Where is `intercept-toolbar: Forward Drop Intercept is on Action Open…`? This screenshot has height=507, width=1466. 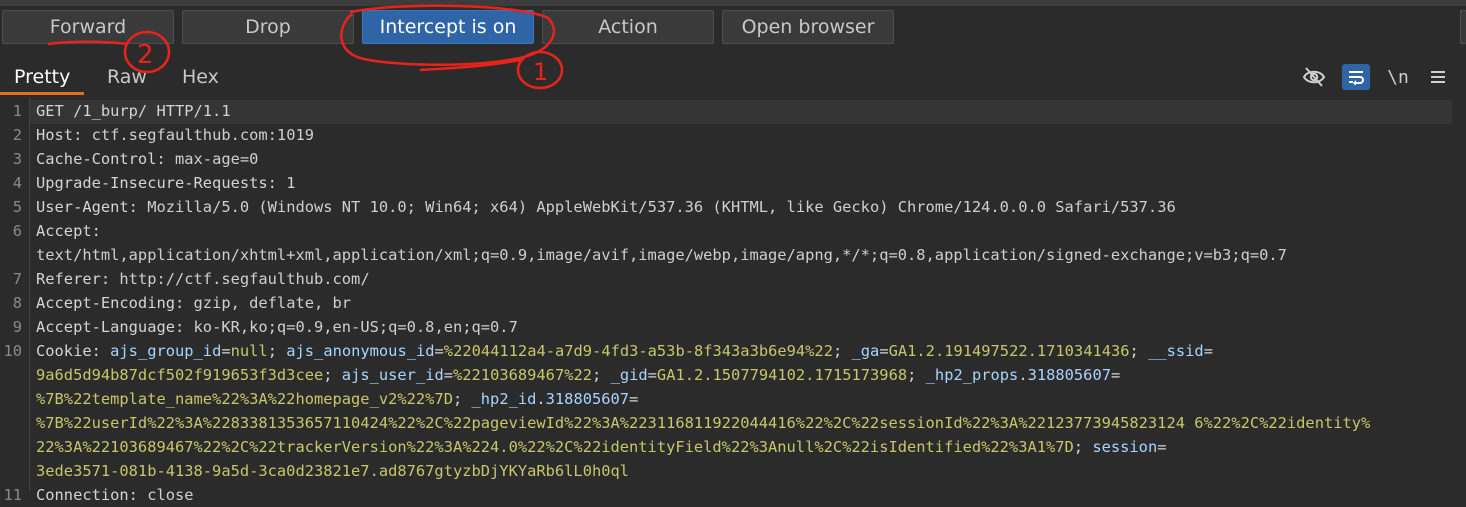 intercept-toolbar: Forward Drop Intercept is on Action Open… is located at coordinates (733, 26).